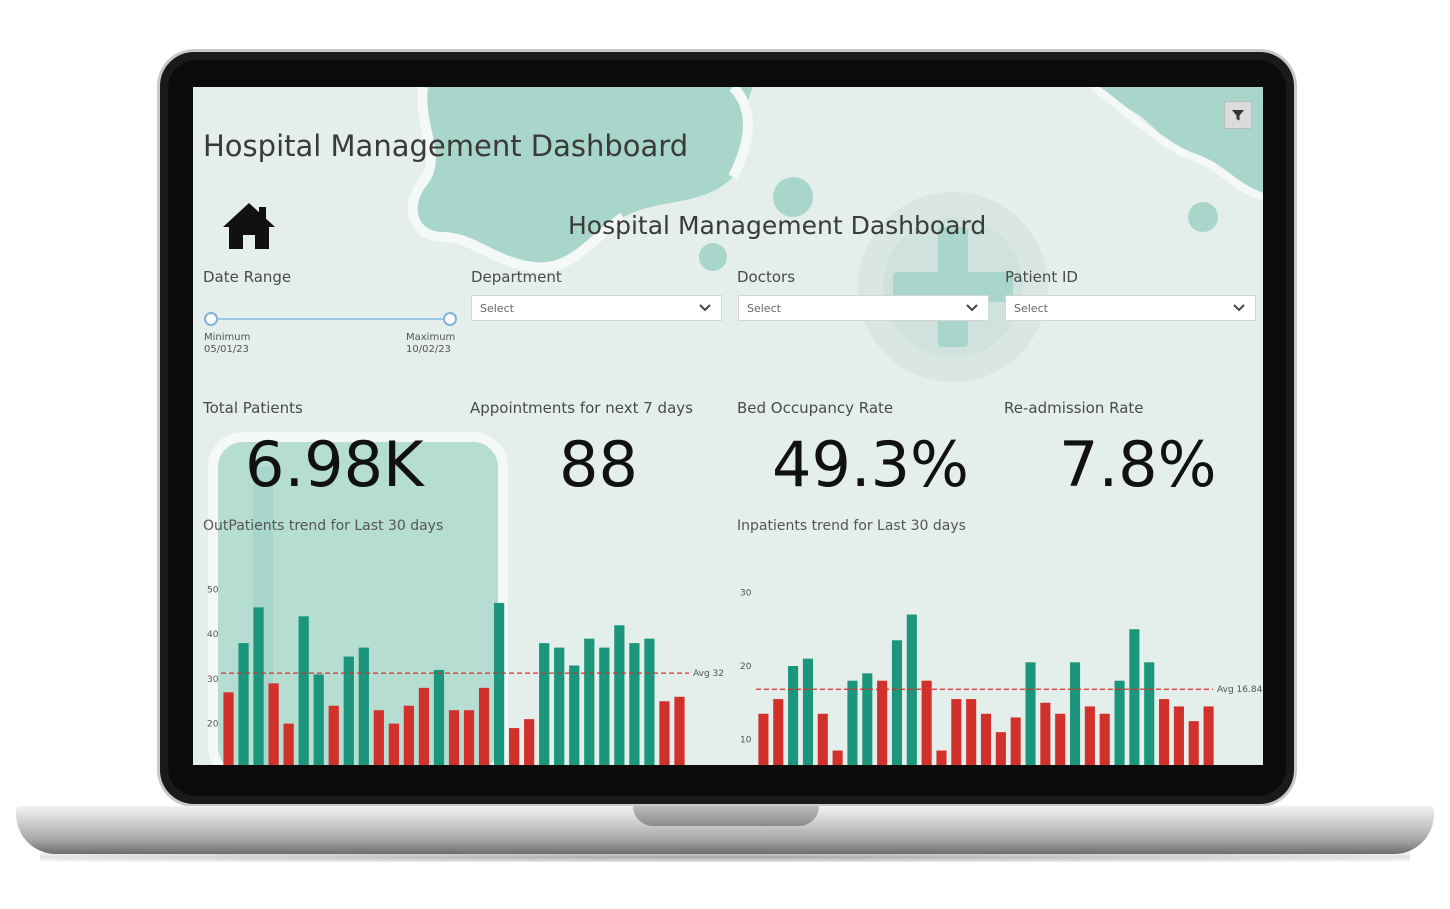 This screenshot has height=909, width=1450. I want to click on date-range-label: Date Range, so click(247, 277).